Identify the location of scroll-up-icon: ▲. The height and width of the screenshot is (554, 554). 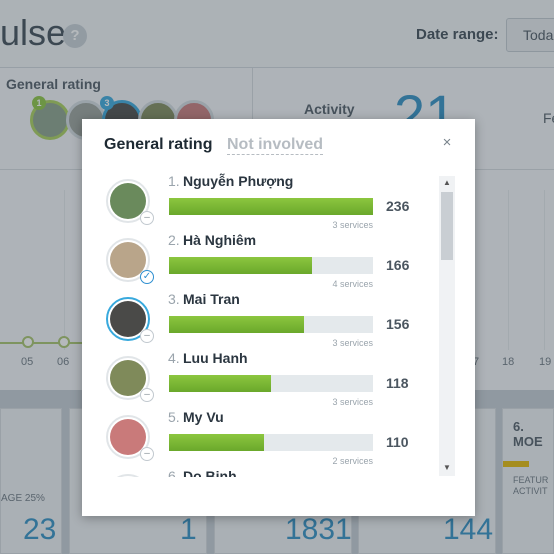
(447, 182).